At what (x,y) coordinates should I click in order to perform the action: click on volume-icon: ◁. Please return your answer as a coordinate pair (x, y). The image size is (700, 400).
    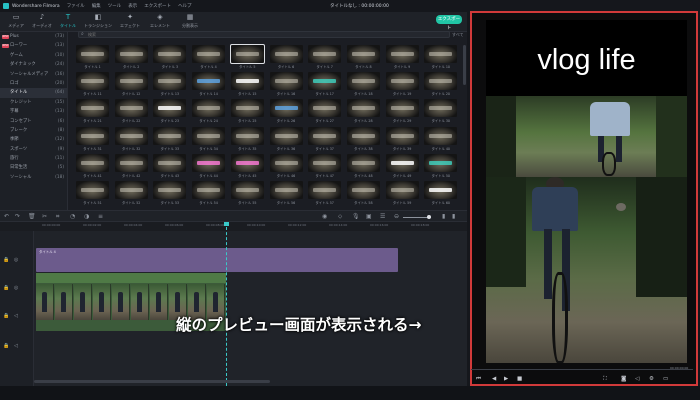
    Looking at the image, I should click on (637, 379).